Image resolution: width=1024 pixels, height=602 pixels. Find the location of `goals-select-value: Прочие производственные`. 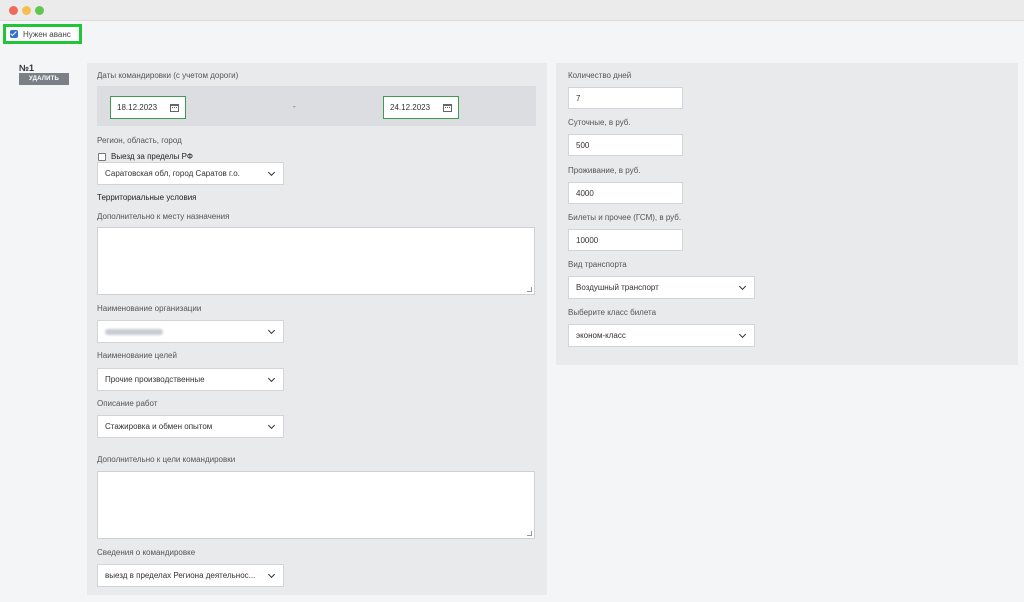

goals-select-value: Прочие производственные is located at coordinates (155, 379).